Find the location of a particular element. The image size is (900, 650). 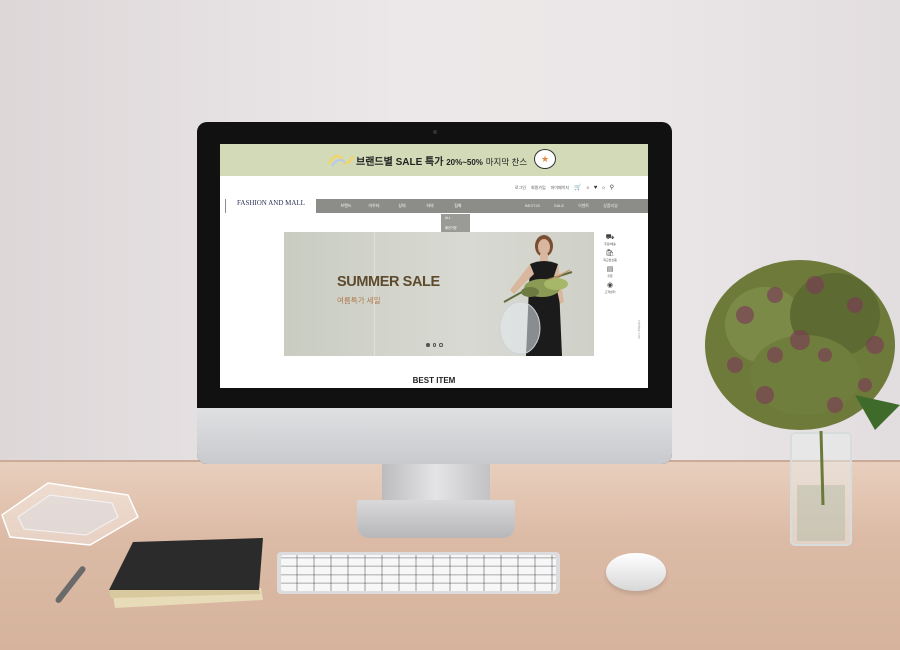

promo-chance: 마지막 찬스 is located at coordinates (506, 162).